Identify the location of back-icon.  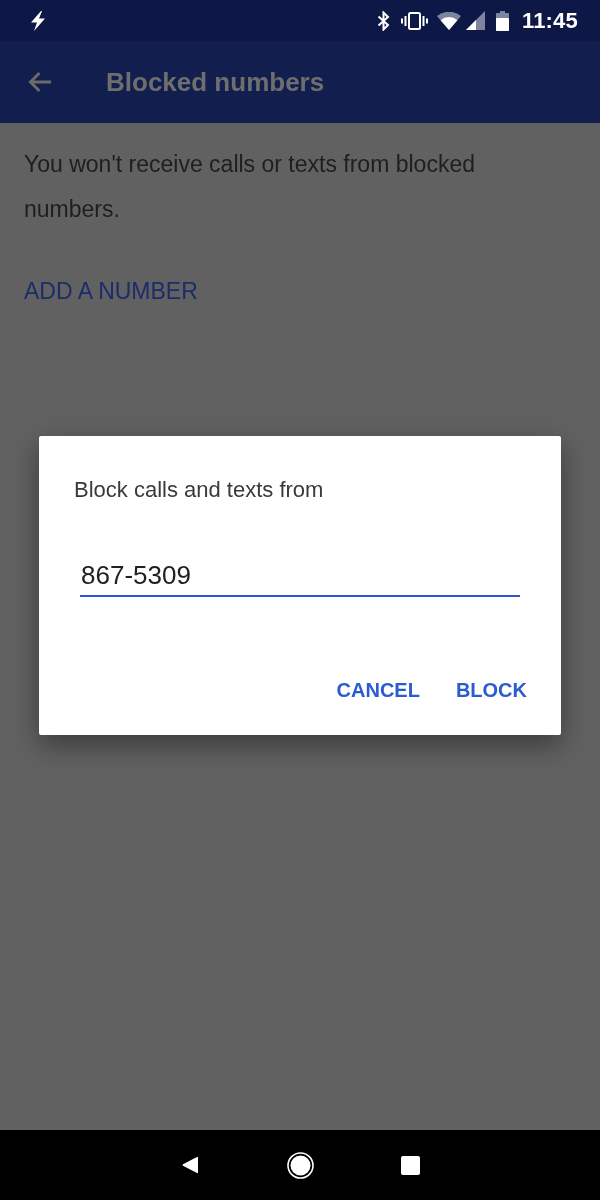
(190, 1165).